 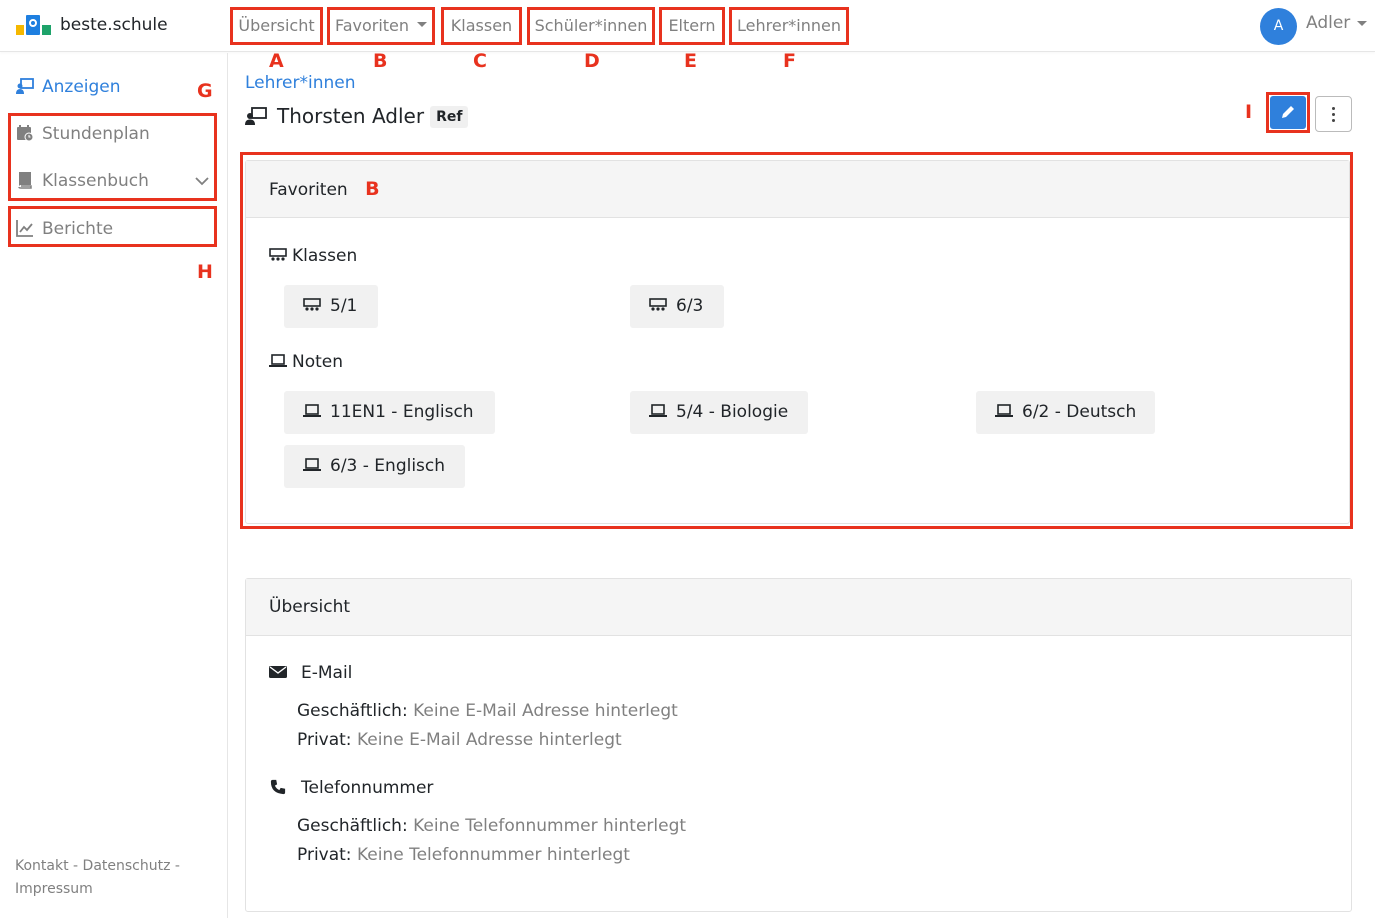 I want to click on nav-item-lehrerinnen: Lehrer*innen, so click(x=789, y=26).